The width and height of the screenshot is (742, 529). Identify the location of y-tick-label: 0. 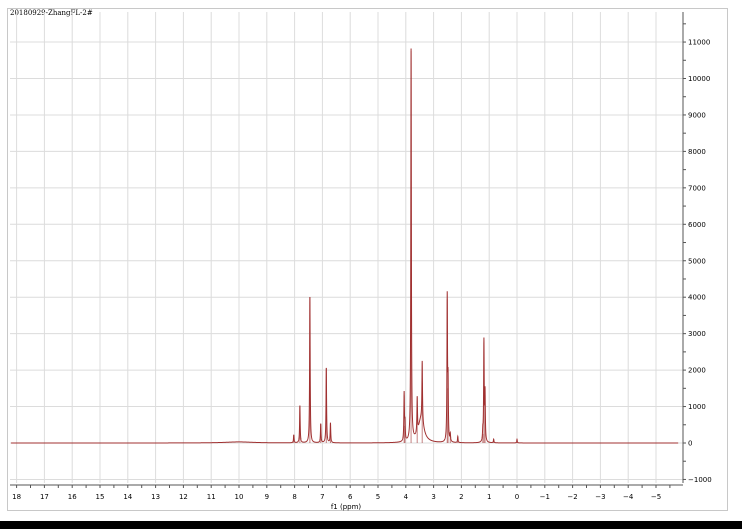
(690, 444).